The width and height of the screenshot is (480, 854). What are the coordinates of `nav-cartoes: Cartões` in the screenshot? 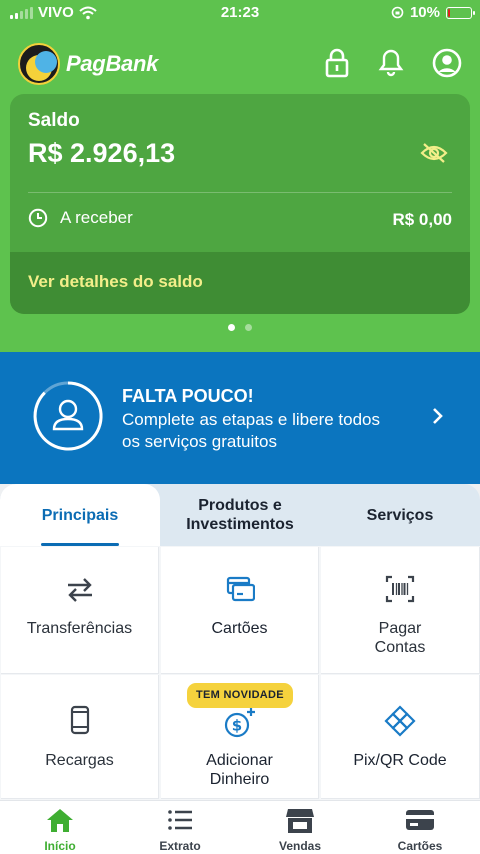 It's located at (420, 827).